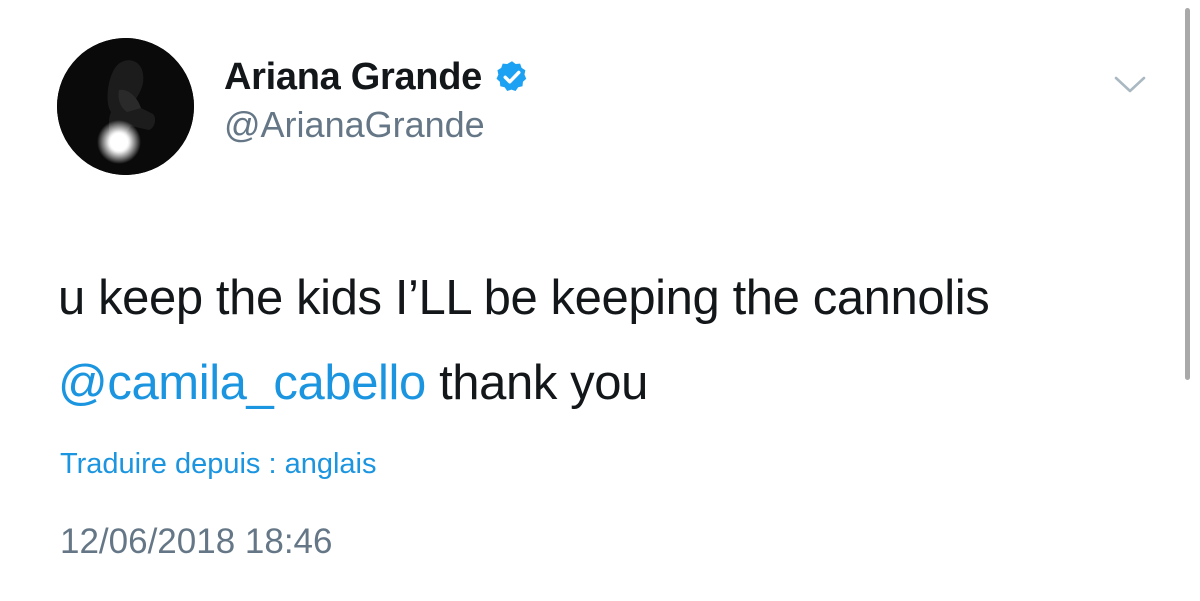 This screenshot has height=601, width=1200. I want to click on tweet-timestamp: 12/06/2018 18:46, so click(196, 541).